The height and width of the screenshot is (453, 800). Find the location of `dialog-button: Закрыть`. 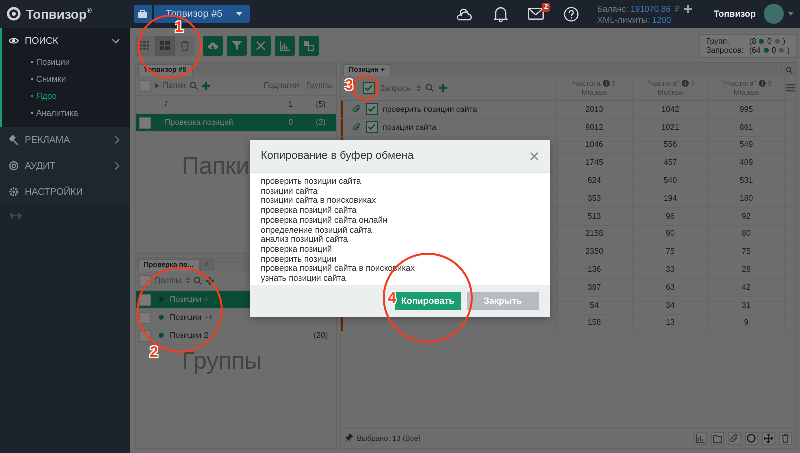

dialog-button: Закрыть is located at coordinates (503, 301).